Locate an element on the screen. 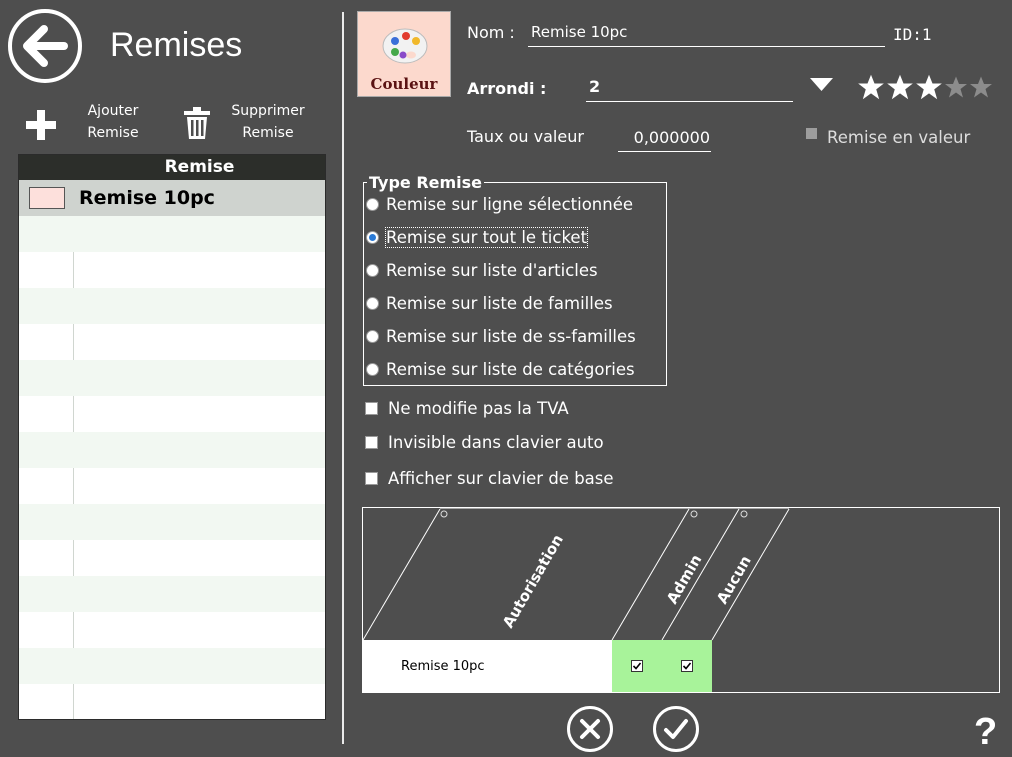 The width and height of the screenshot is (1012, 757). id-label: ID:1 is located at coordinates (912, 34).